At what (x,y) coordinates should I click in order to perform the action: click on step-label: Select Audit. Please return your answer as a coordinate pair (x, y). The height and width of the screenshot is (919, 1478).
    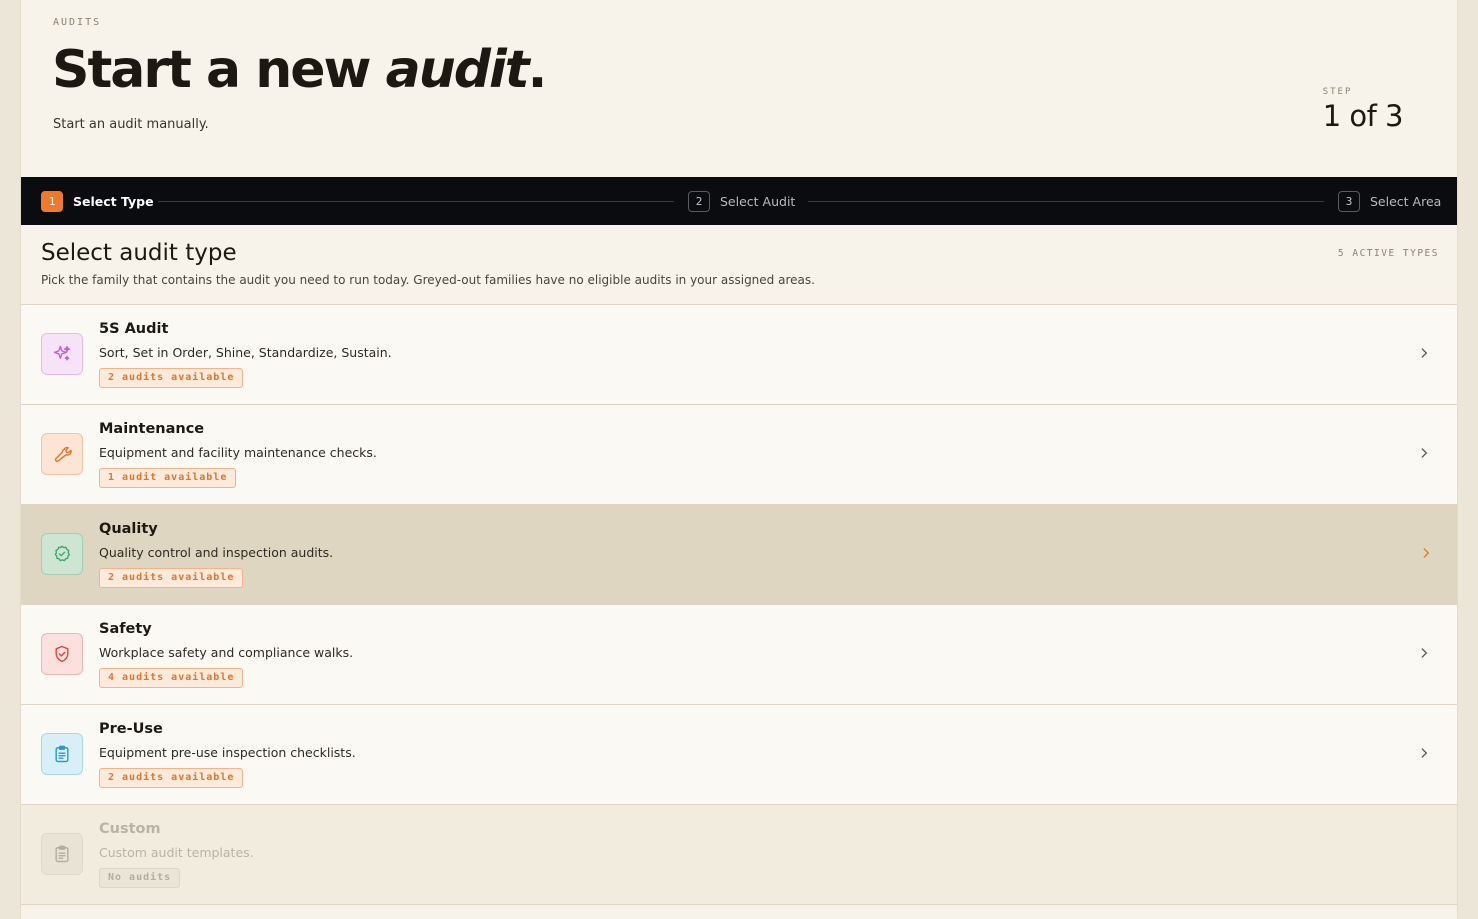
    Looking at the image, I should click on (758, 201).